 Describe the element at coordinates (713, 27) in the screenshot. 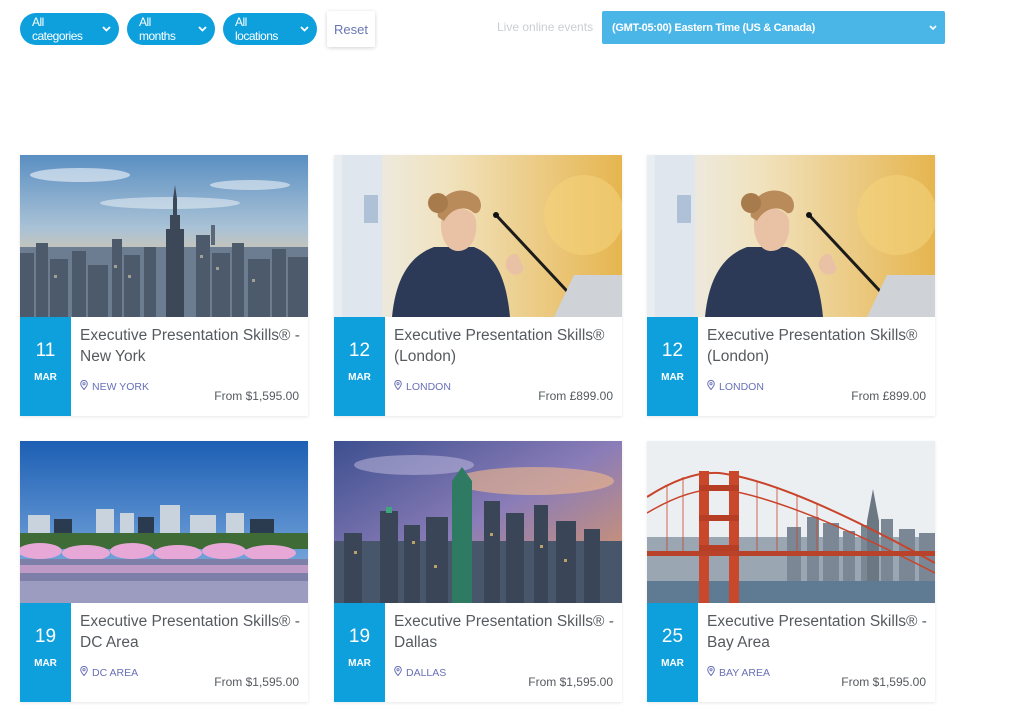

I see `timezone-select-value: (GMT-05:00) Eastern Time (US & Canada)` at that location.